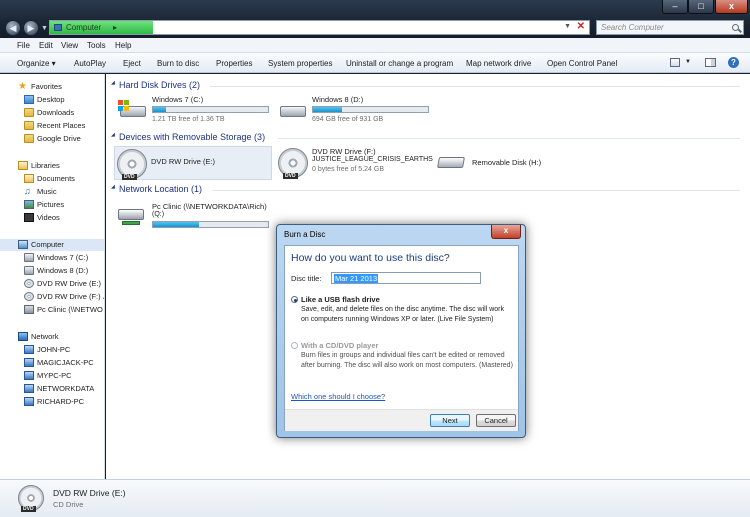 This screenshot has width=750, height=517. I want to click on sidebar-item-dvd-f: DVD RW Drive (F:) JU, so click(52, 297).